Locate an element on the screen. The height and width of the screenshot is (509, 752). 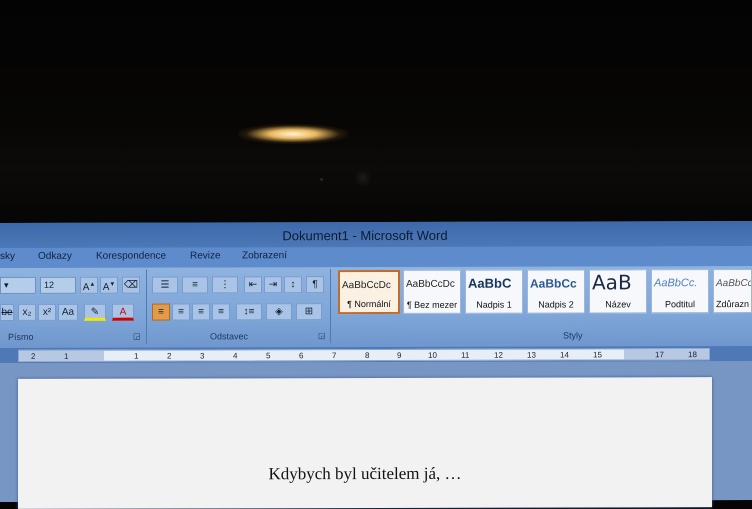
style-heading-2: AaBbCc Nadpis 2 is located at coordinates (556, 291).